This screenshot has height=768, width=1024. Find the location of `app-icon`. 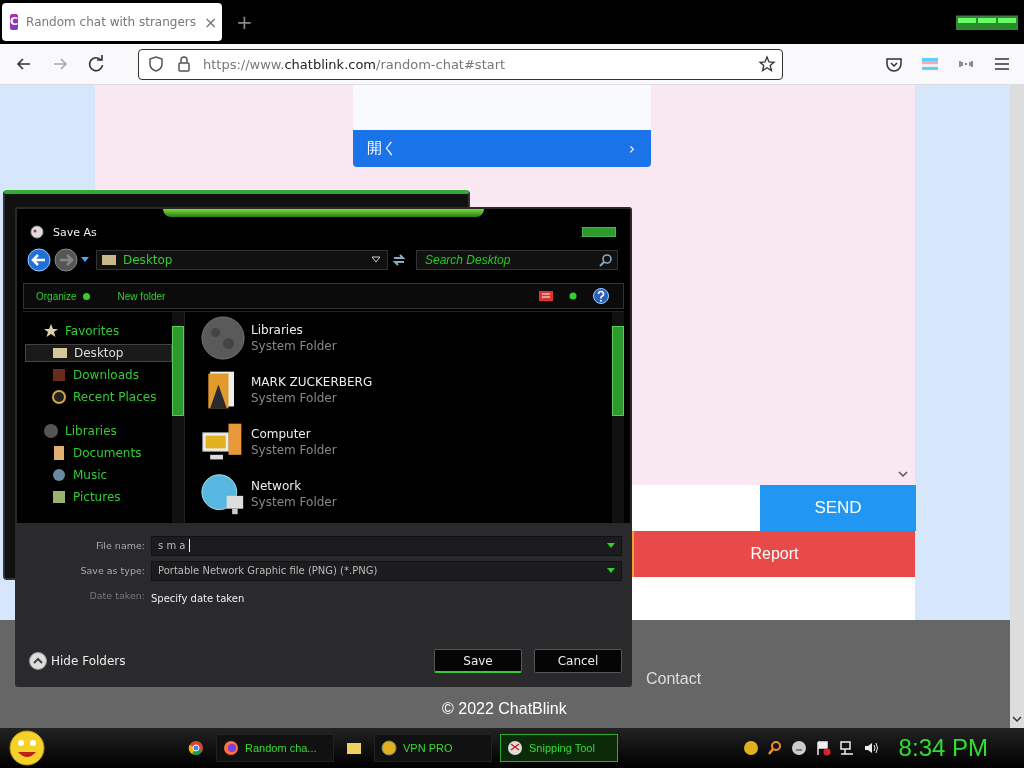

app-icon is located at coordinates (37, 232).